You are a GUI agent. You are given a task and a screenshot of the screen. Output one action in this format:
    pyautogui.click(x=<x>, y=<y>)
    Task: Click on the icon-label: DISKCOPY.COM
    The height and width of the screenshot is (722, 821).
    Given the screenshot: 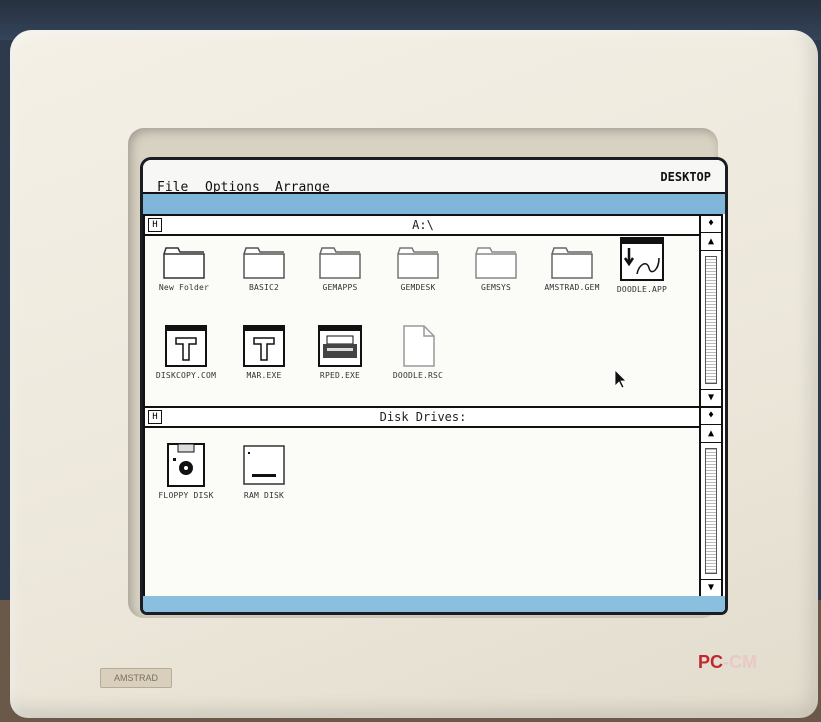 What is the action you would take?
    pyautogui.click(x=186, y=375)
    